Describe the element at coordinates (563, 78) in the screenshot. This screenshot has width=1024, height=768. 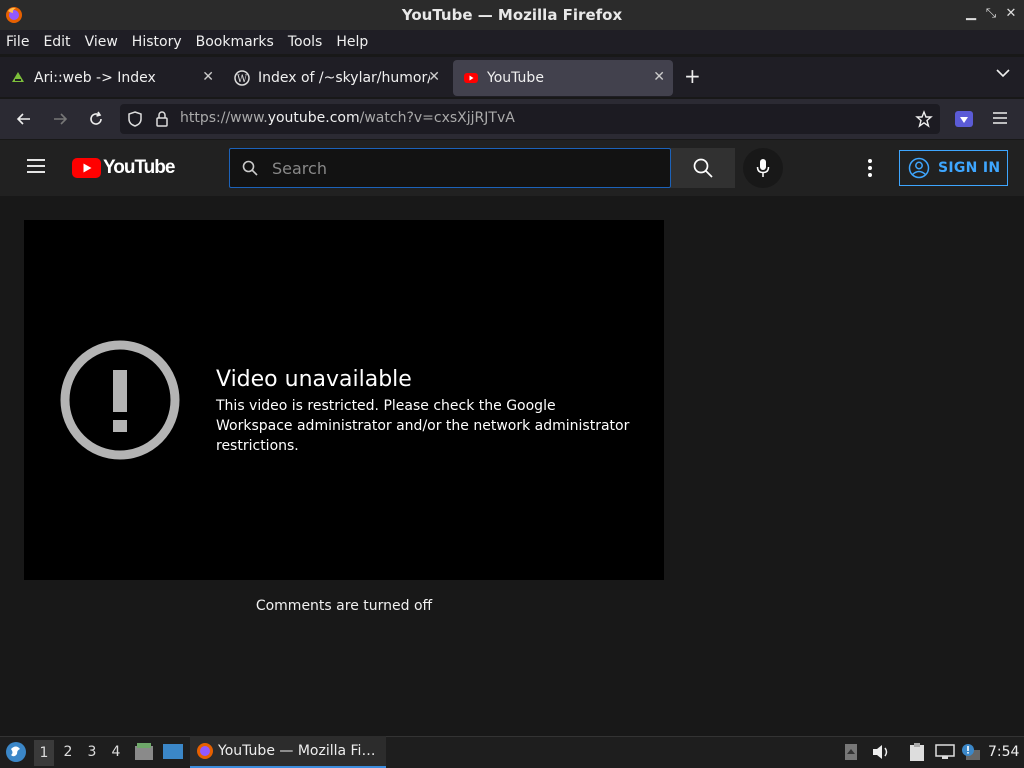
I see `tab-youtube: YouTube ✕` at that location.